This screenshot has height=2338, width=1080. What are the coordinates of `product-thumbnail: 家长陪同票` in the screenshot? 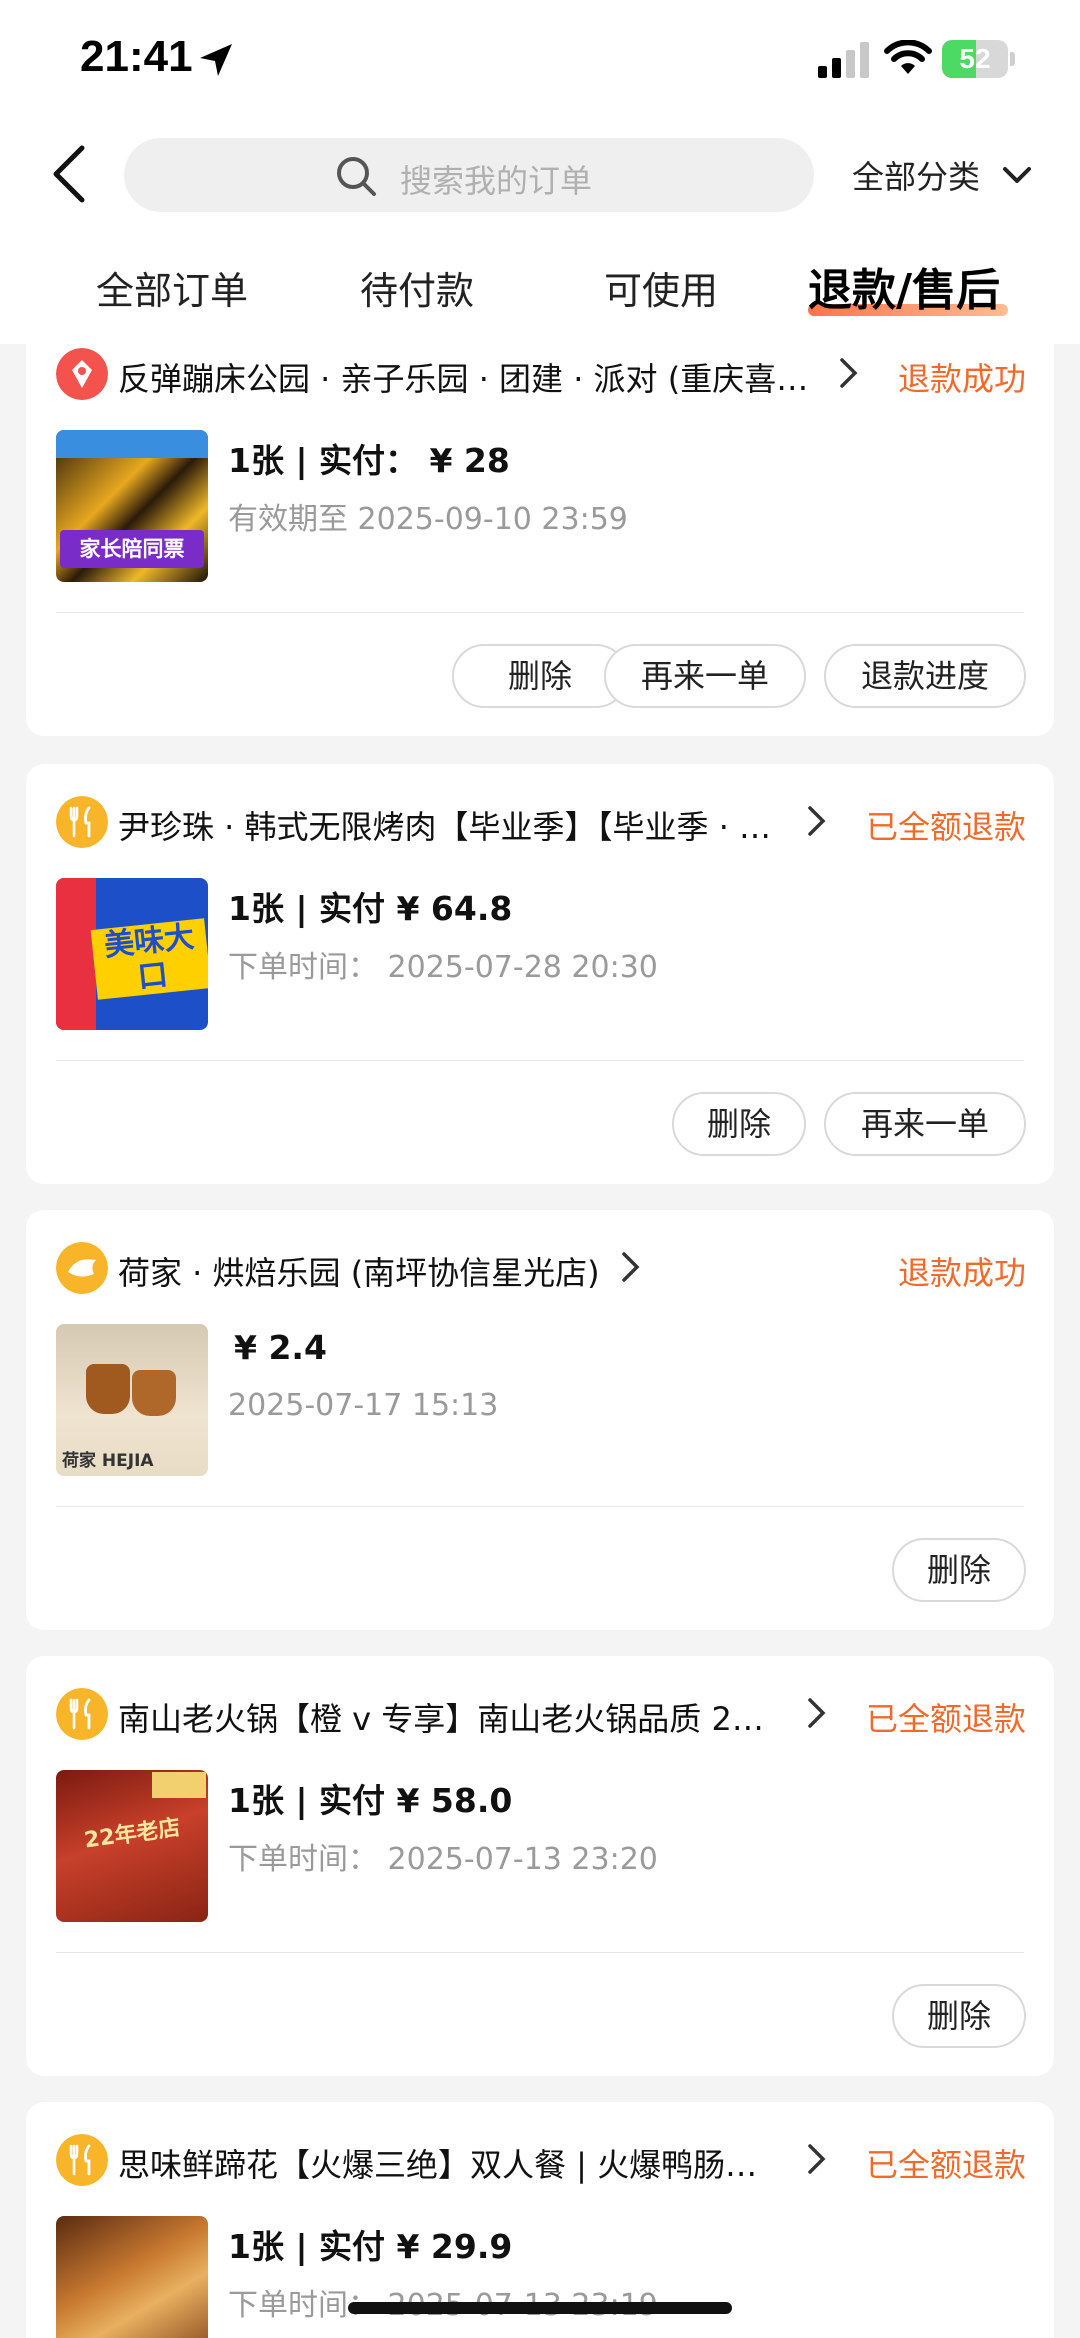 It's located at (132, 506).